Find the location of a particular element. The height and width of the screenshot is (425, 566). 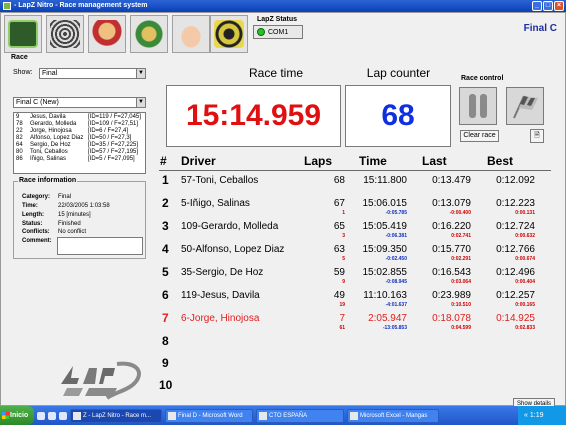

comment-label: Comment: is located at coordinates (37, 241).